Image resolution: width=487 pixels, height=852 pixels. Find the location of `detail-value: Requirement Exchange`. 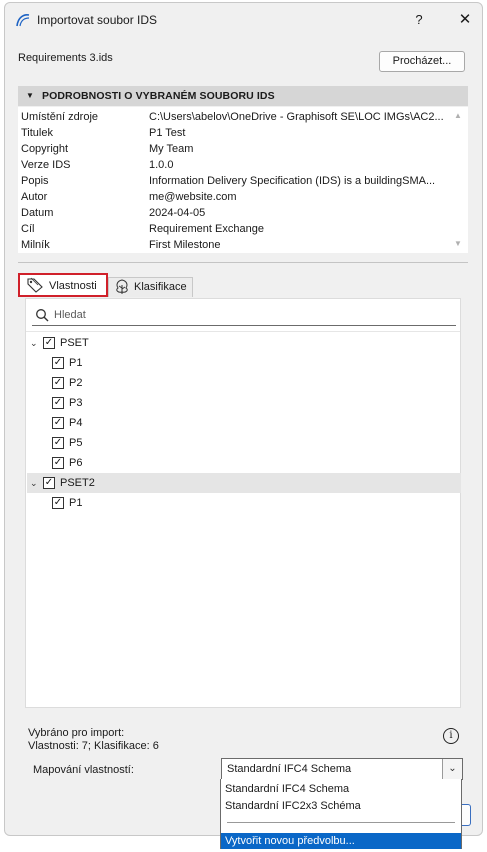

detail-value: Requirement Exchange is located at coordinates (206, 229).